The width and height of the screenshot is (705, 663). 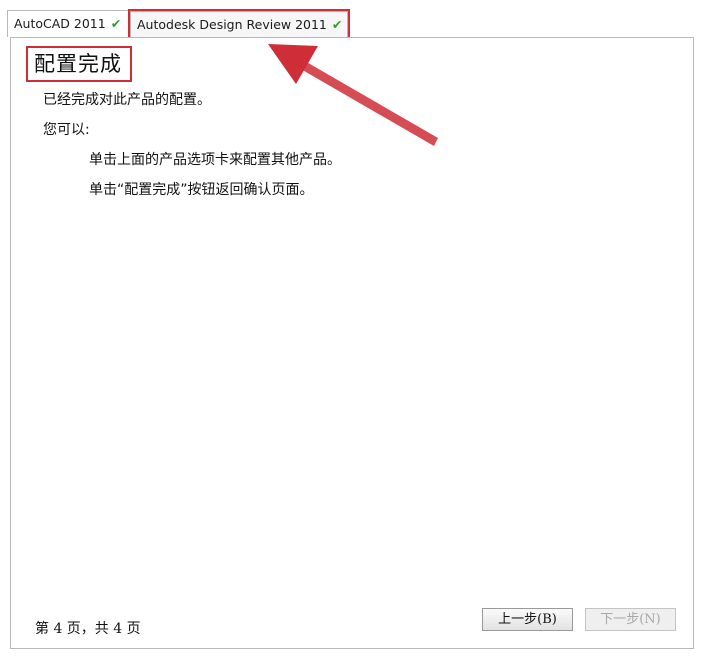 What do you see at coordinates (630, 619) in the screenshot?
I see `next-button: 下一步(N)` at bounding box center [630, 619].